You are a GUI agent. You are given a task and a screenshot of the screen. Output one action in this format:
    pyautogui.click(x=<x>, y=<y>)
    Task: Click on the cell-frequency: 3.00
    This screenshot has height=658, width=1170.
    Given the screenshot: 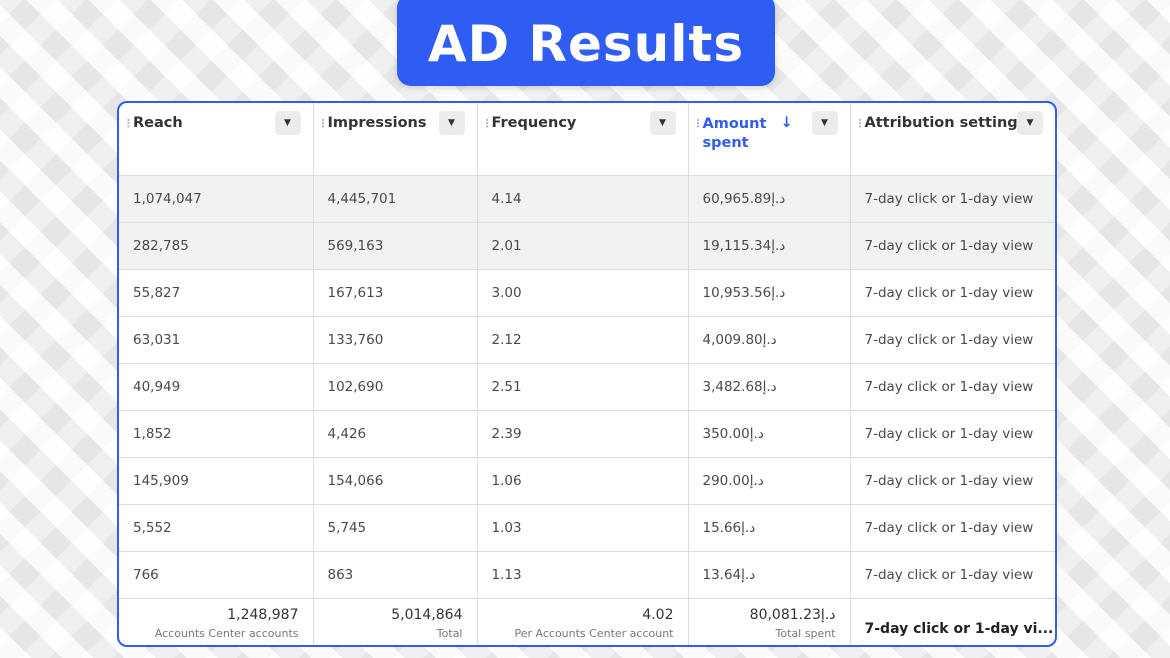 What is the action you would take?
    pyautogui.click(x=583, y=293)
    